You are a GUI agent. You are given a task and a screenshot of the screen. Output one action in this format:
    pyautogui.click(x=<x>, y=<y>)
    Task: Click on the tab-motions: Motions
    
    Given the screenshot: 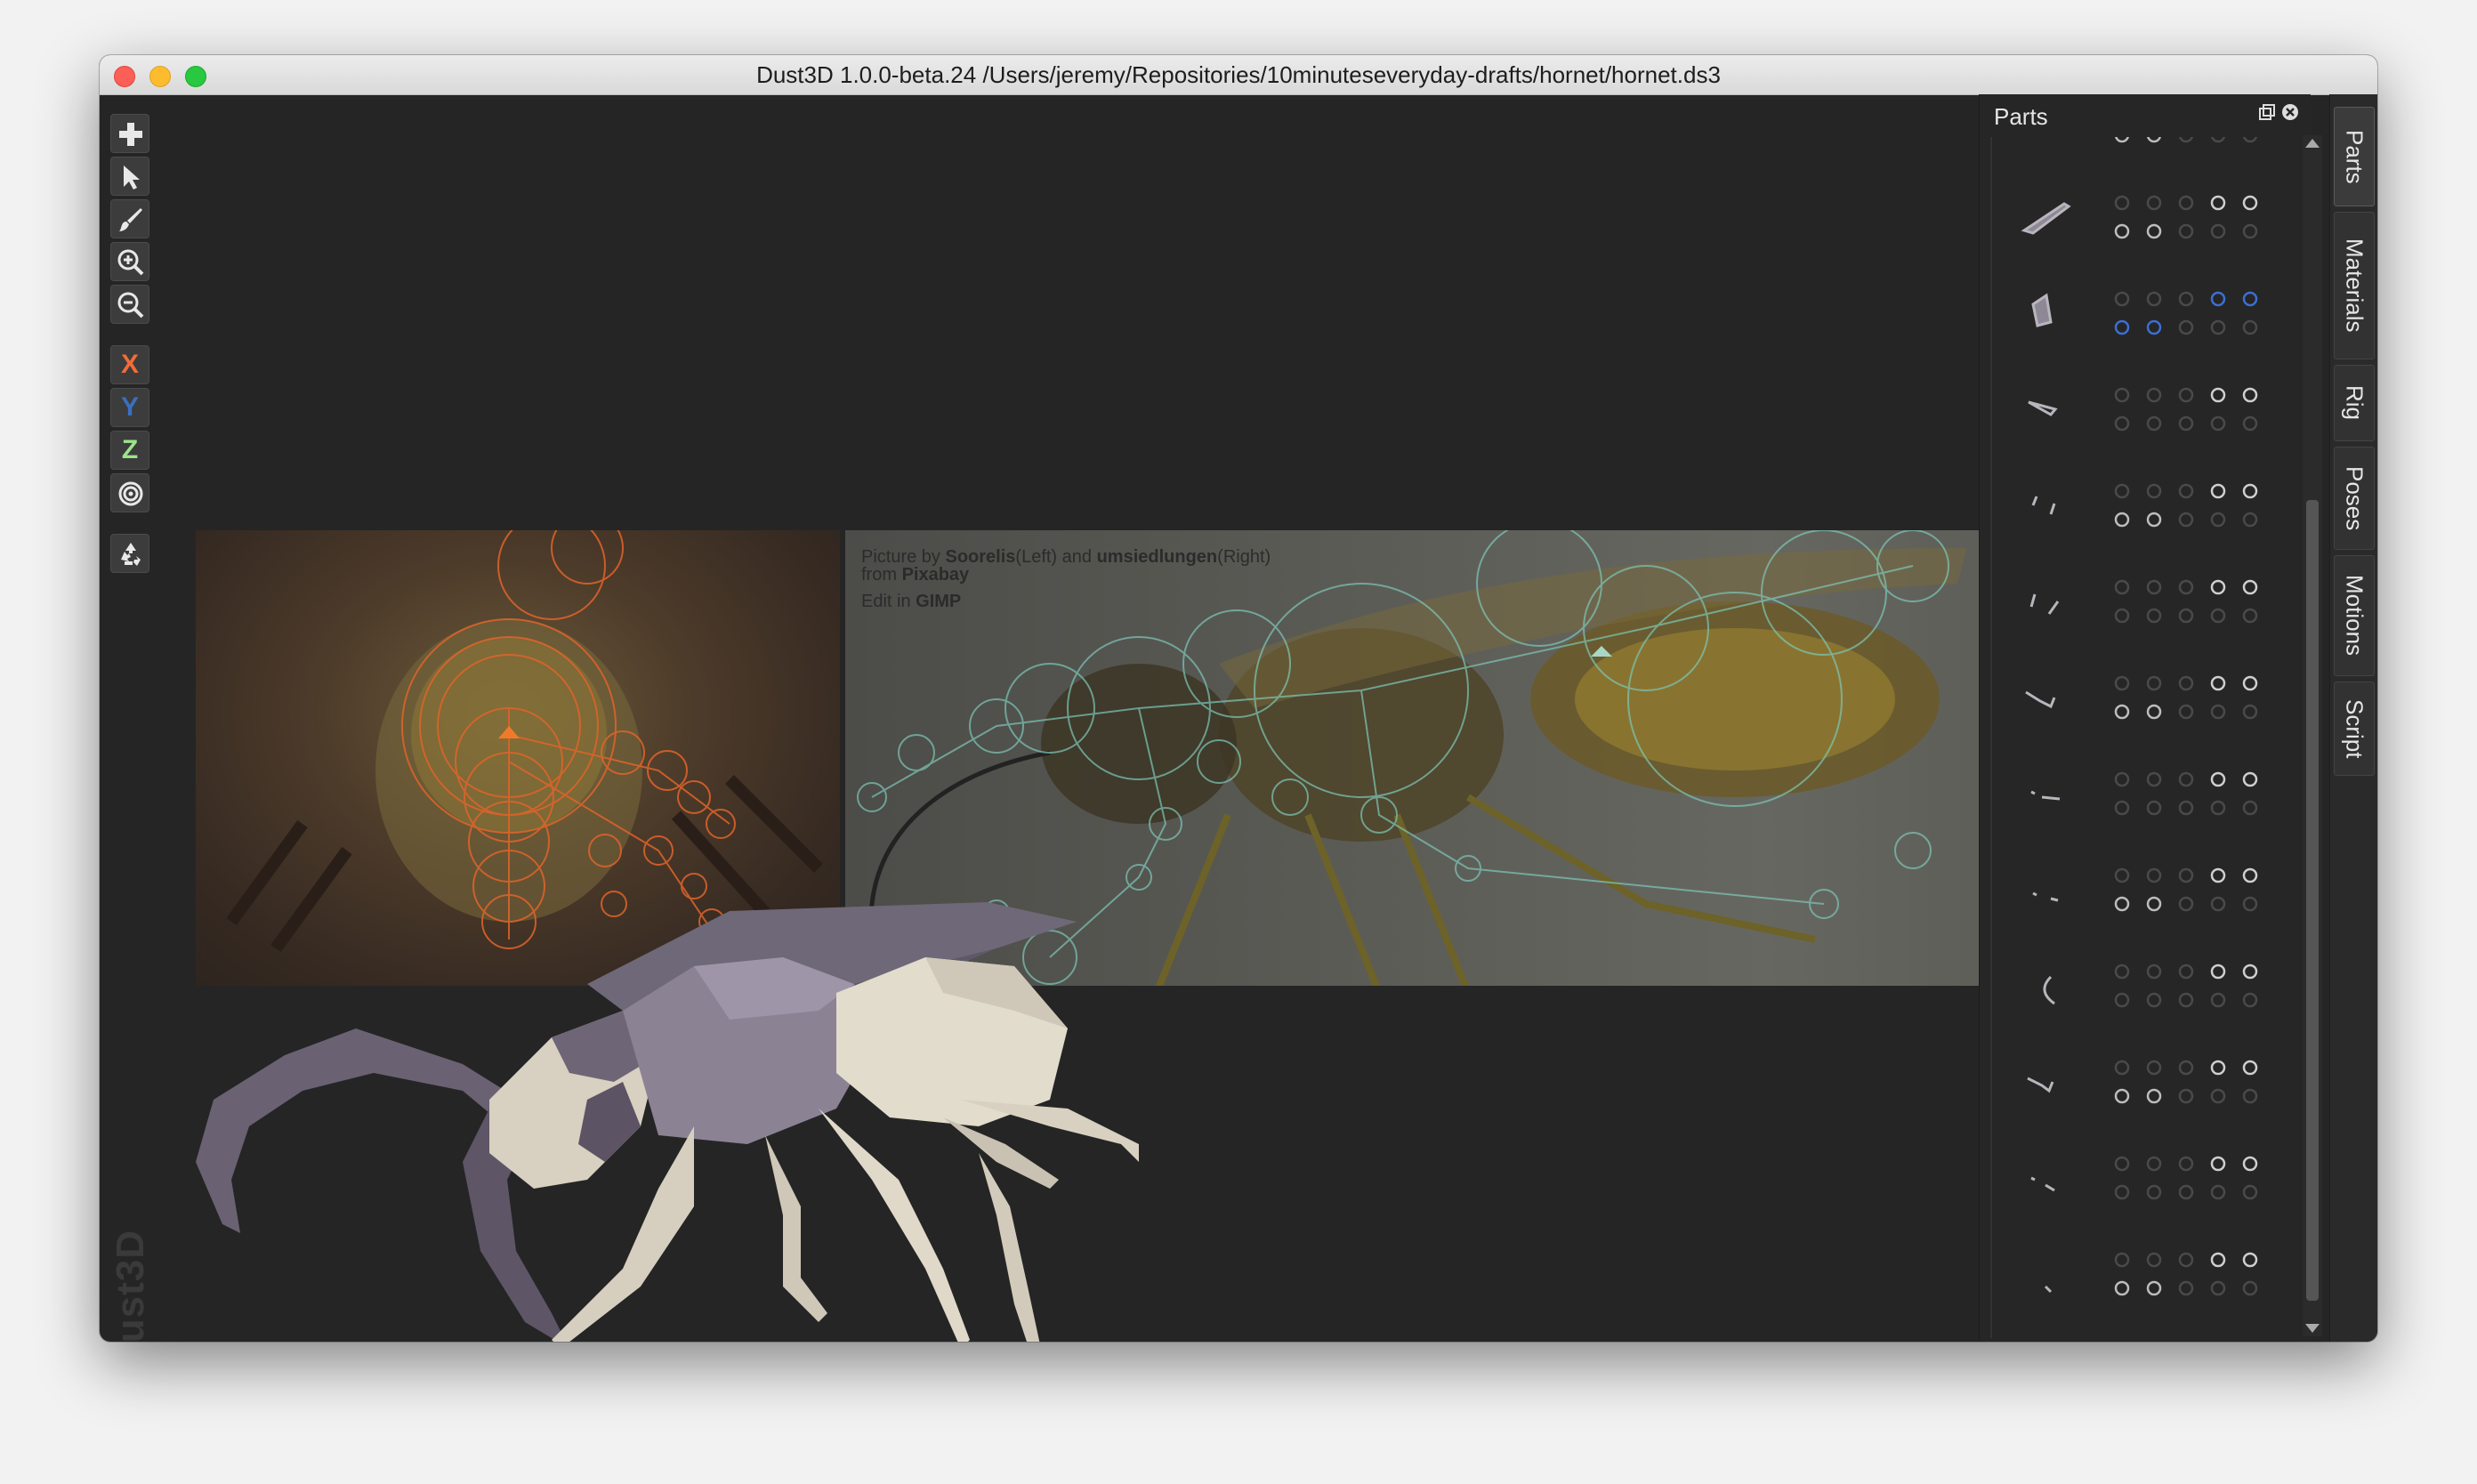 What is the action you would take?
    pyautogui.click(x=2354, y=615)
    